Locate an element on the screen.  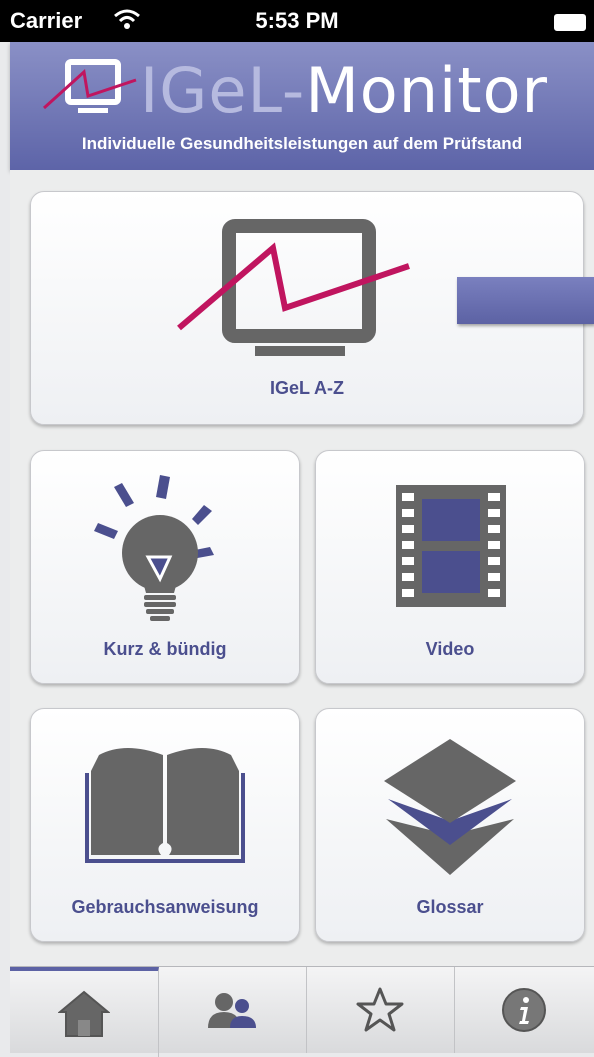
side-panel-handle is located at coordinates (525, 300).